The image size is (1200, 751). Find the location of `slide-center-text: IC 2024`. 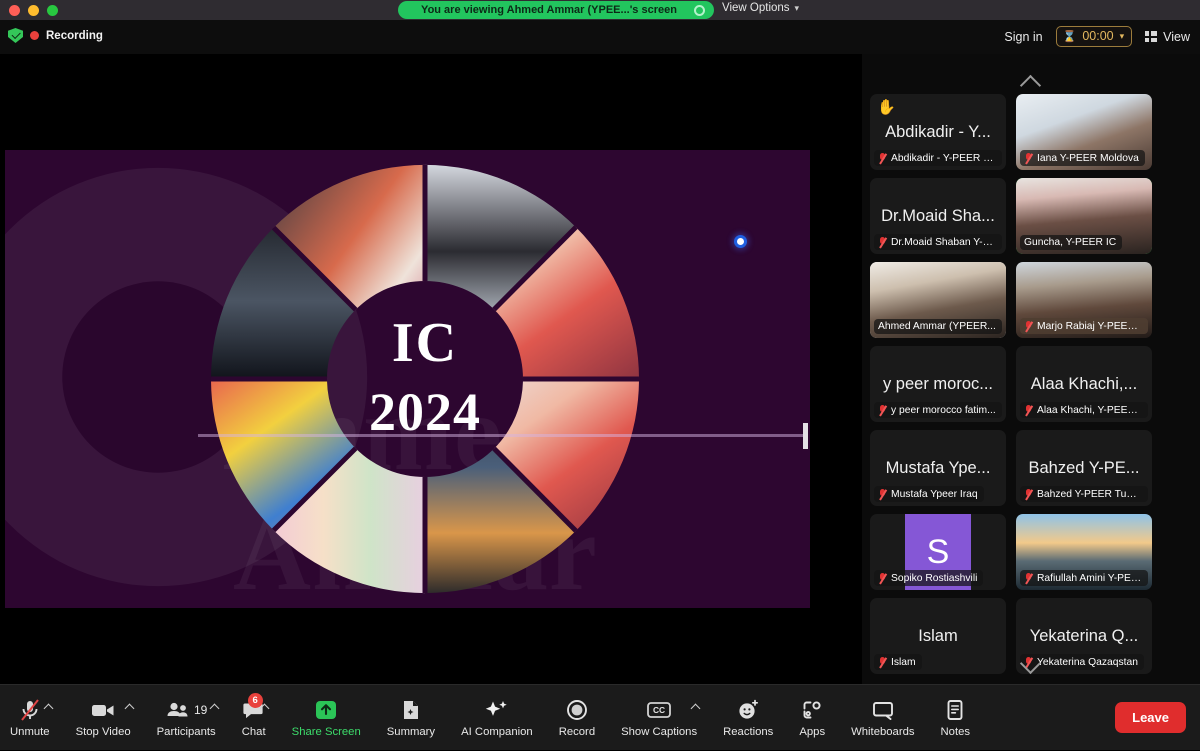

slide-center-text: IC 2024 is located at coordinates (425, 379).